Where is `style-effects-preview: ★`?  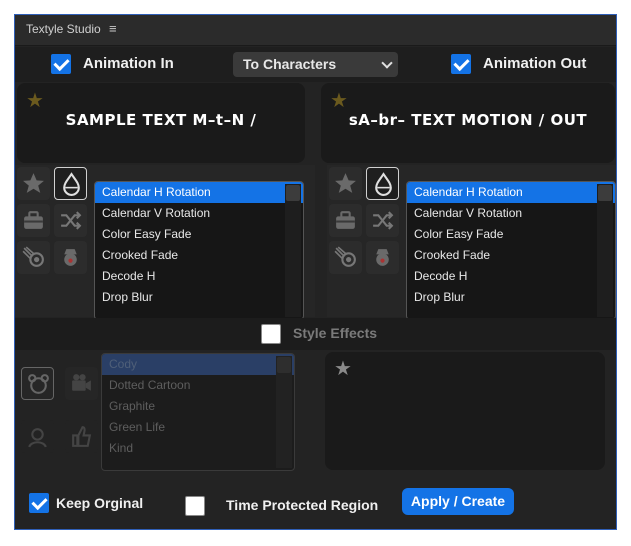
style-effects-preview: ★ is located at coordinates (465, 411).